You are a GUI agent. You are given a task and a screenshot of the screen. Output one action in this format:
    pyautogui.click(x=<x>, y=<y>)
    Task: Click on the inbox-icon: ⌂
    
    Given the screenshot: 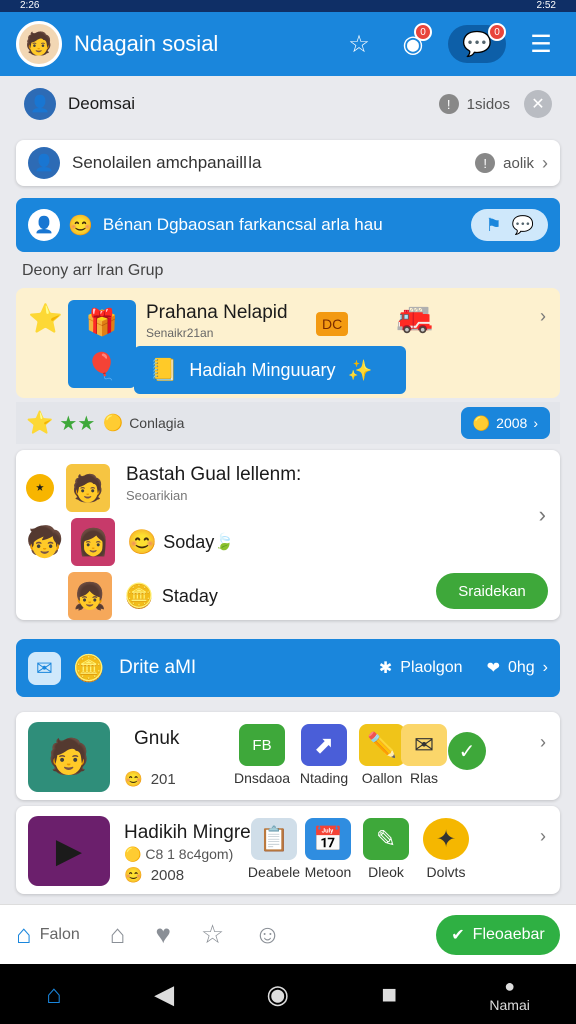 What is the action you would take?
    pyautogui.click(x=117, y=934)
    